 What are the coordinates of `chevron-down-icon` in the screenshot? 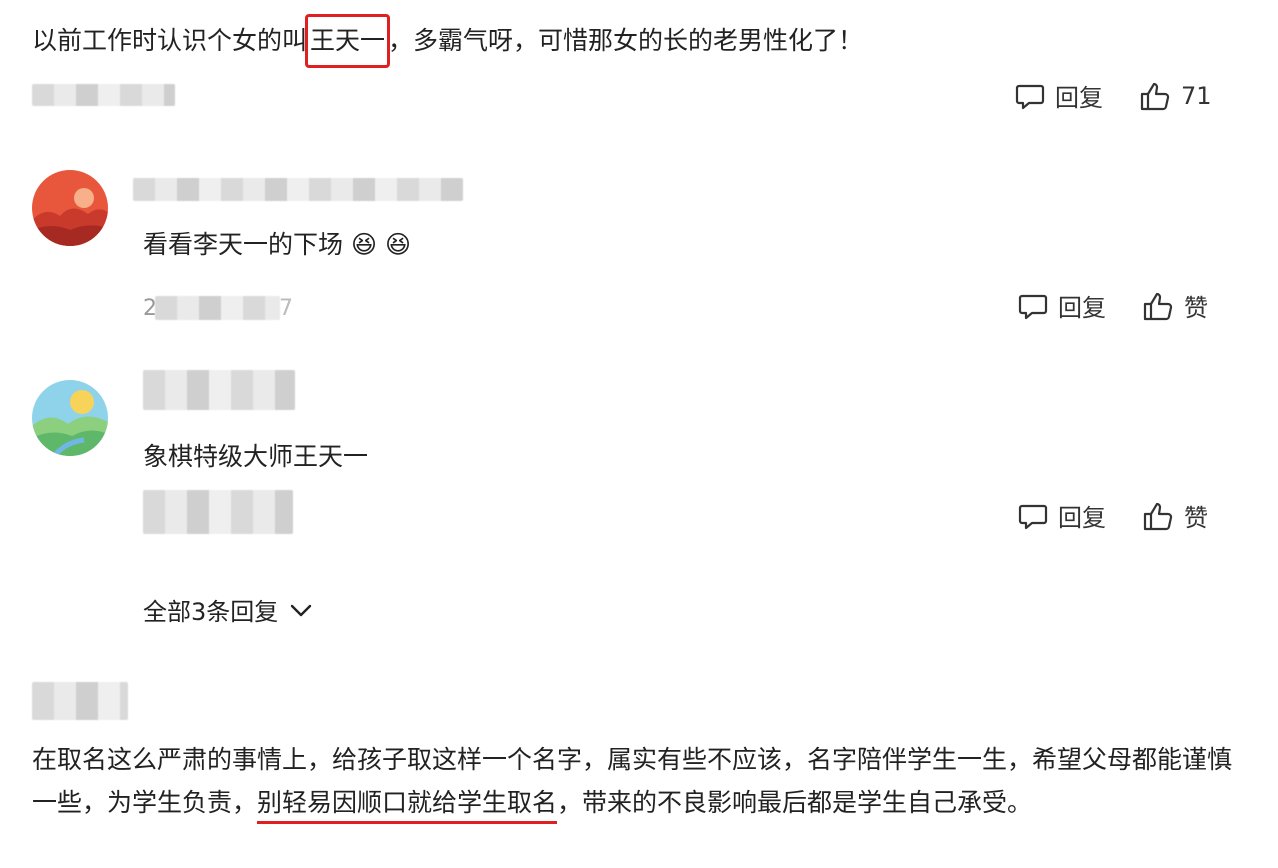 It's located at (301, 610).